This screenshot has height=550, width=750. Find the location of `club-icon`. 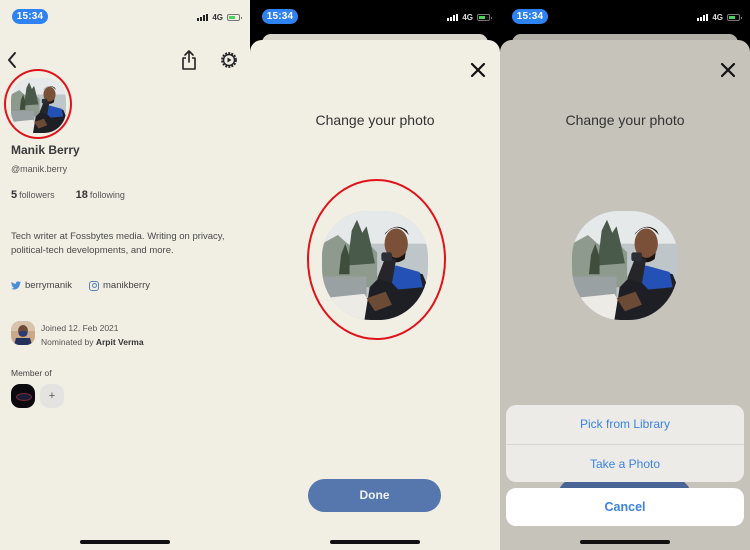

club-icon is located at coordinates (23, 396).